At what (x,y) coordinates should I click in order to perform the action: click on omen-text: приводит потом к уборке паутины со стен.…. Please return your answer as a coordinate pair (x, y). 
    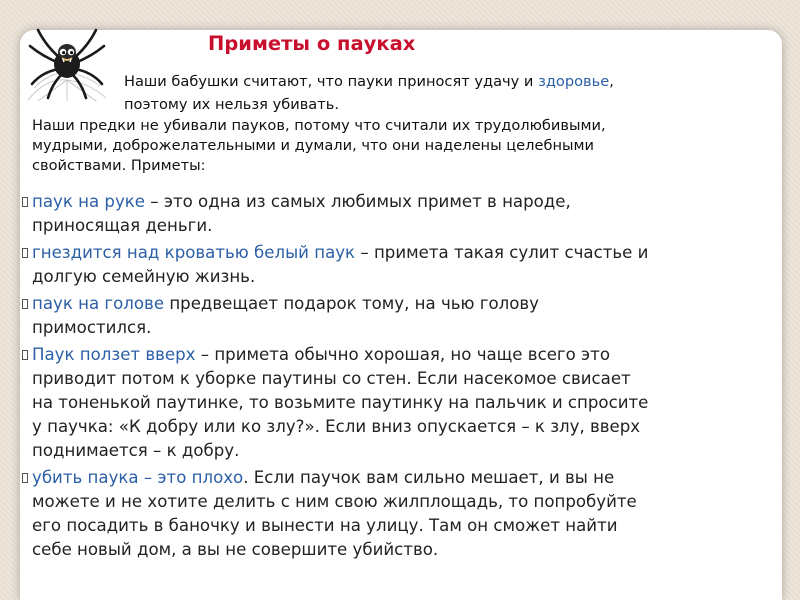
    Looking at the image, I should click on (331, 378).